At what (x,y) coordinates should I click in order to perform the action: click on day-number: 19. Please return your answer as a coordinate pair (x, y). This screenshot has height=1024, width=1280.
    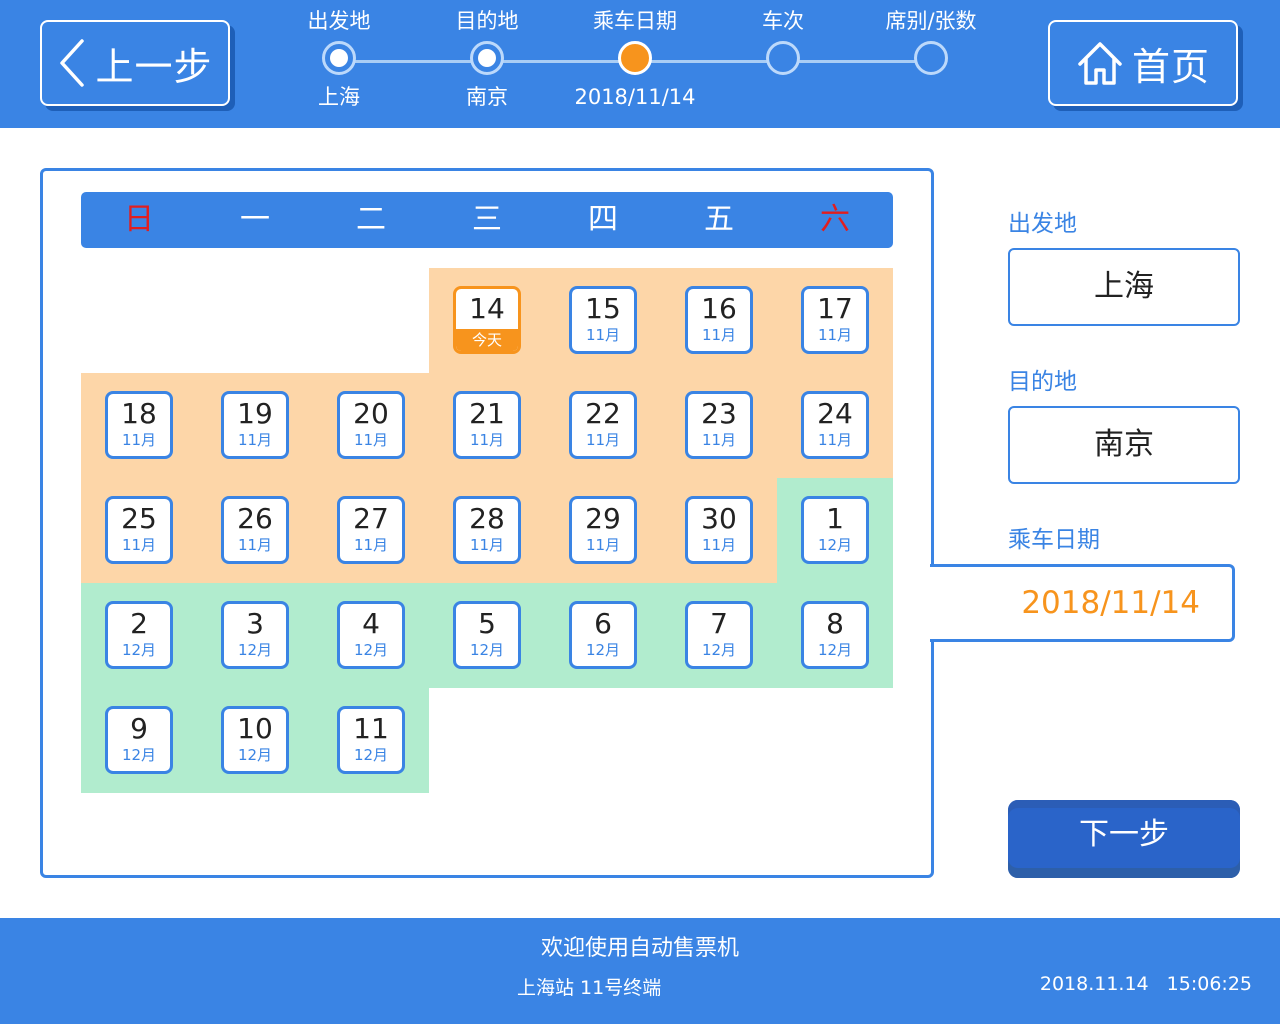
    Looking at the image, I should click on (255, 413).